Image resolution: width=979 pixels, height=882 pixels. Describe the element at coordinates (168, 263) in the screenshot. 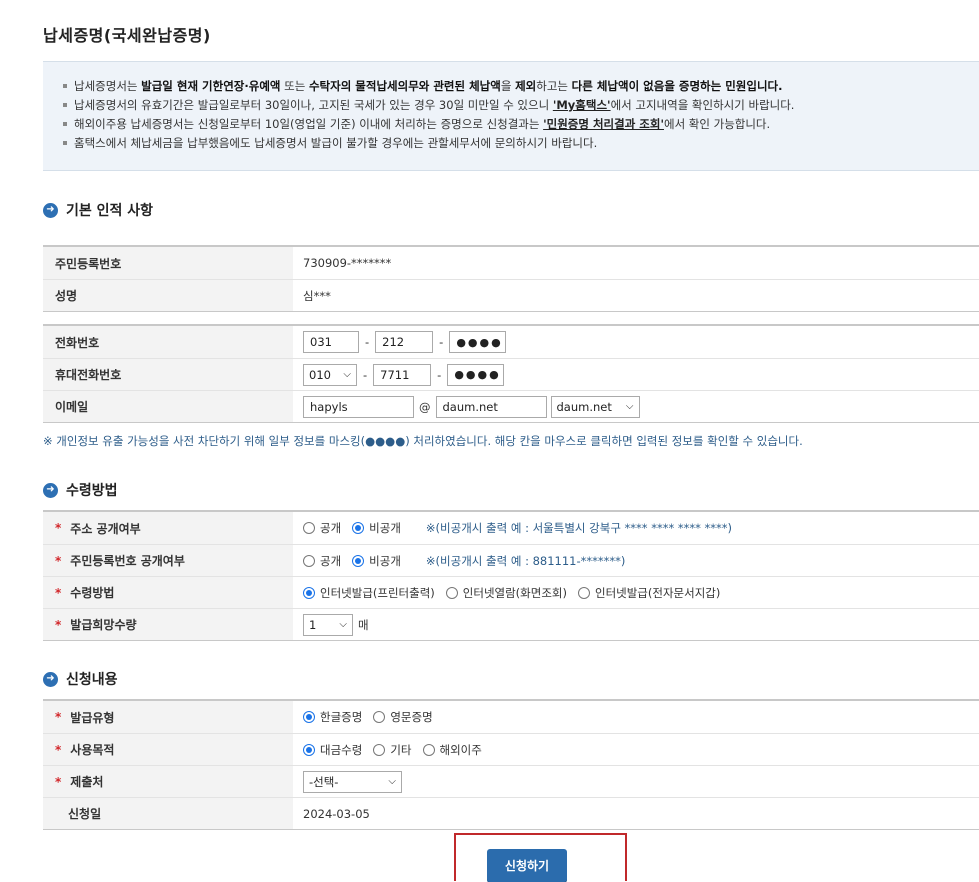

I see `rrn-label: 주민등록번호` at that location.